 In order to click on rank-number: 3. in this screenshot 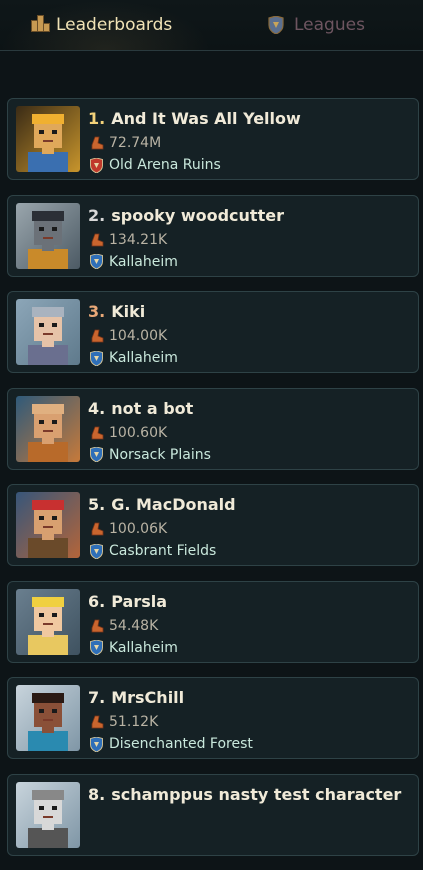, I will do `click(97, 311)`.